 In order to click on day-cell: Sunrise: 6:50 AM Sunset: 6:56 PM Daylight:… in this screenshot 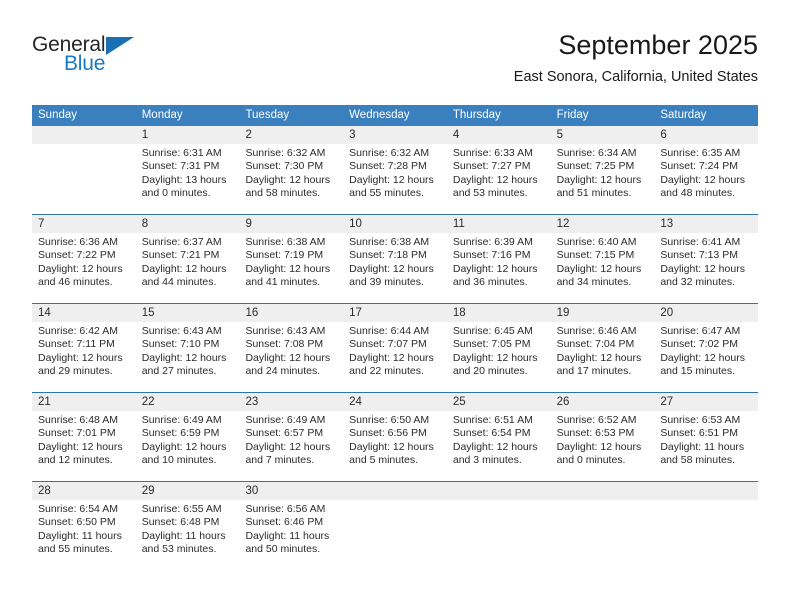, I will do `click(395, 446)`.